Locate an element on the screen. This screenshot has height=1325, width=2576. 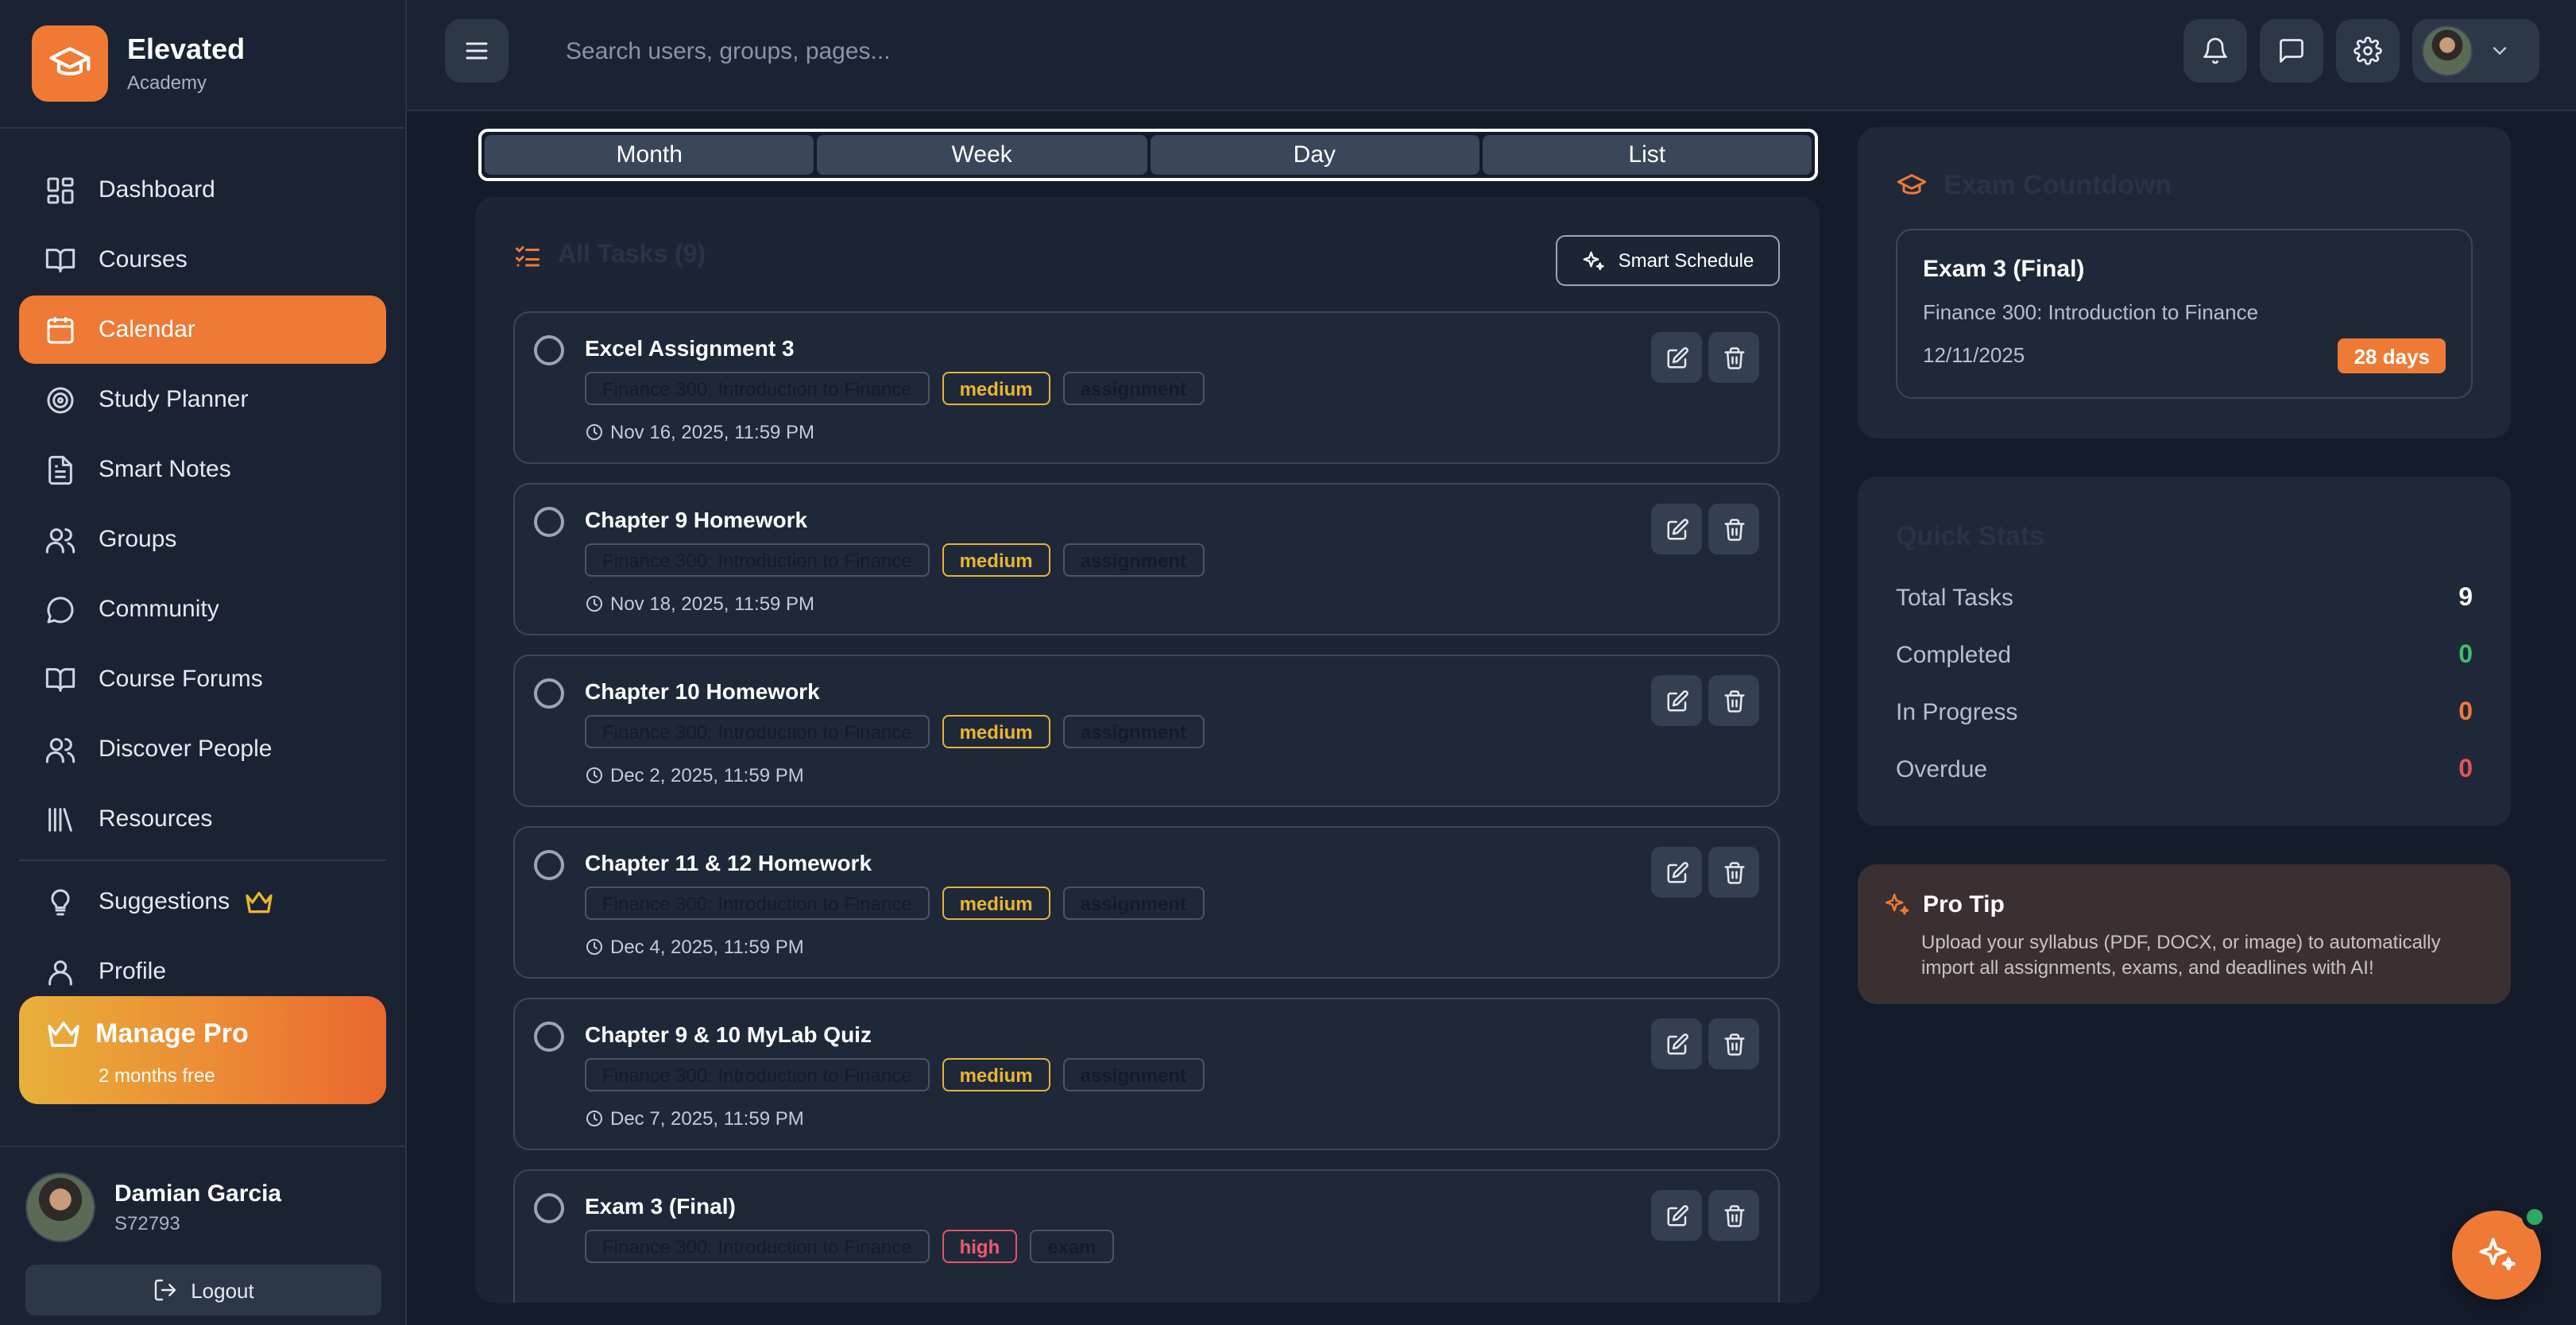
settings-button is located at coordinates (2368, 51).